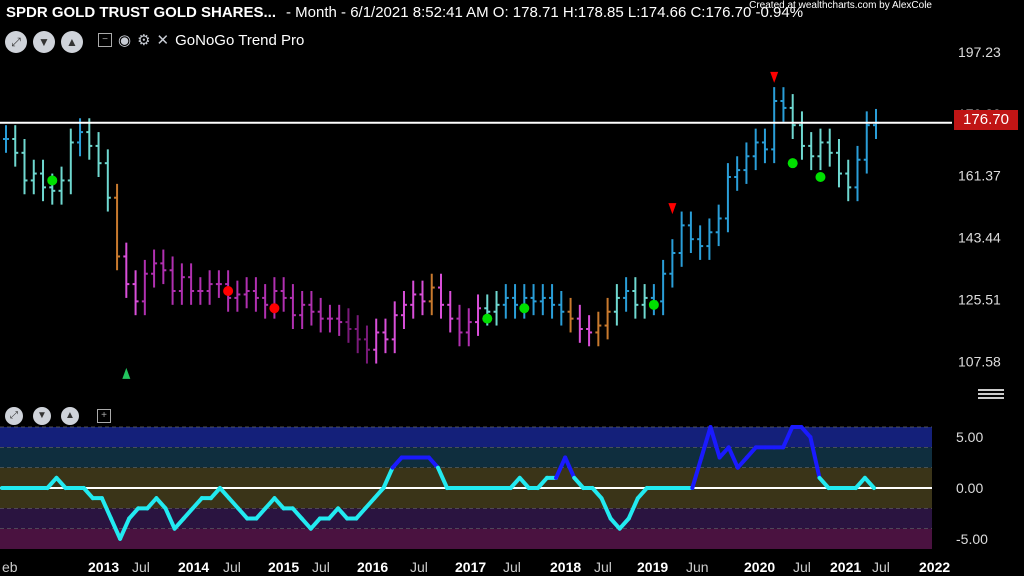 This screenshot has height=576, width=1024. Describe the element at coordinates (845, 567) in the screenshot. I see `time-tick-label: 2021` at that location.